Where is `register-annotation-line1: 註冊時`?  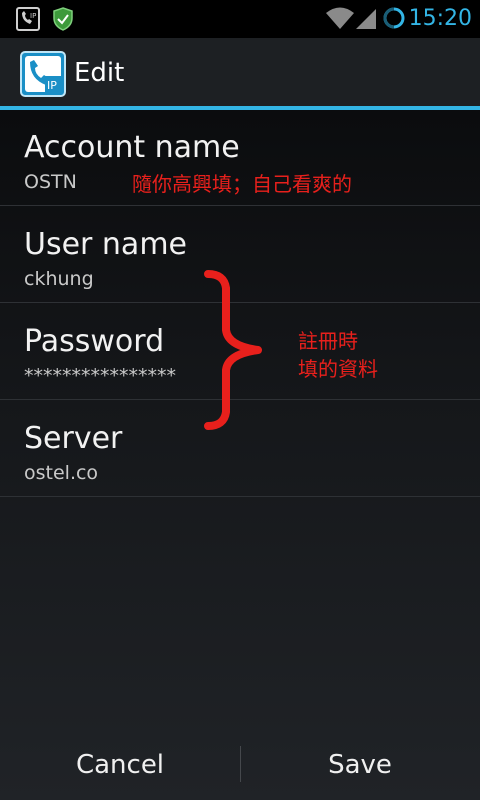 register-annotation-line1: 註冊時 is located at coordinates (328, 341).